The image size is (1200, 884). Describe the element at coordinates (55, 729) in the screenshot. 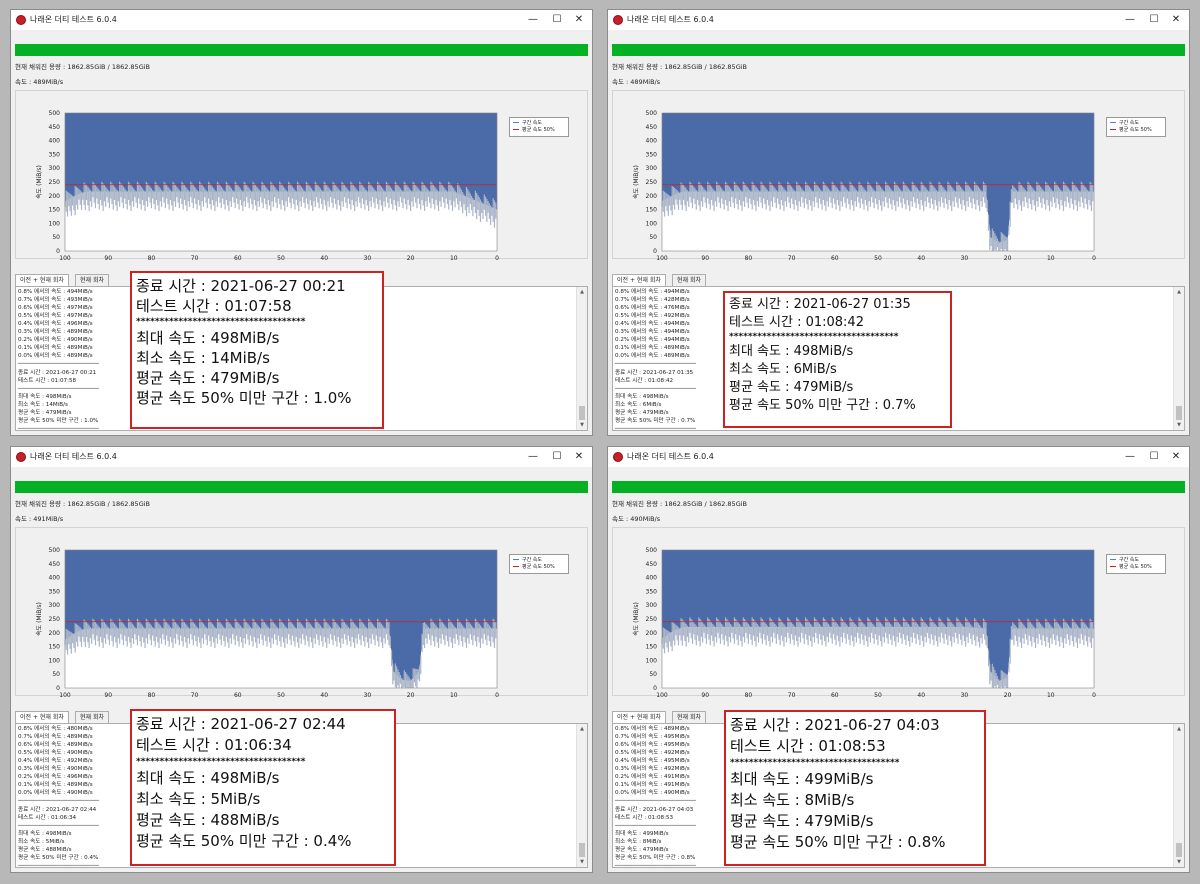

I see `log-line: 0.8% 에서의 속도 : 480MiB/s` at that location.